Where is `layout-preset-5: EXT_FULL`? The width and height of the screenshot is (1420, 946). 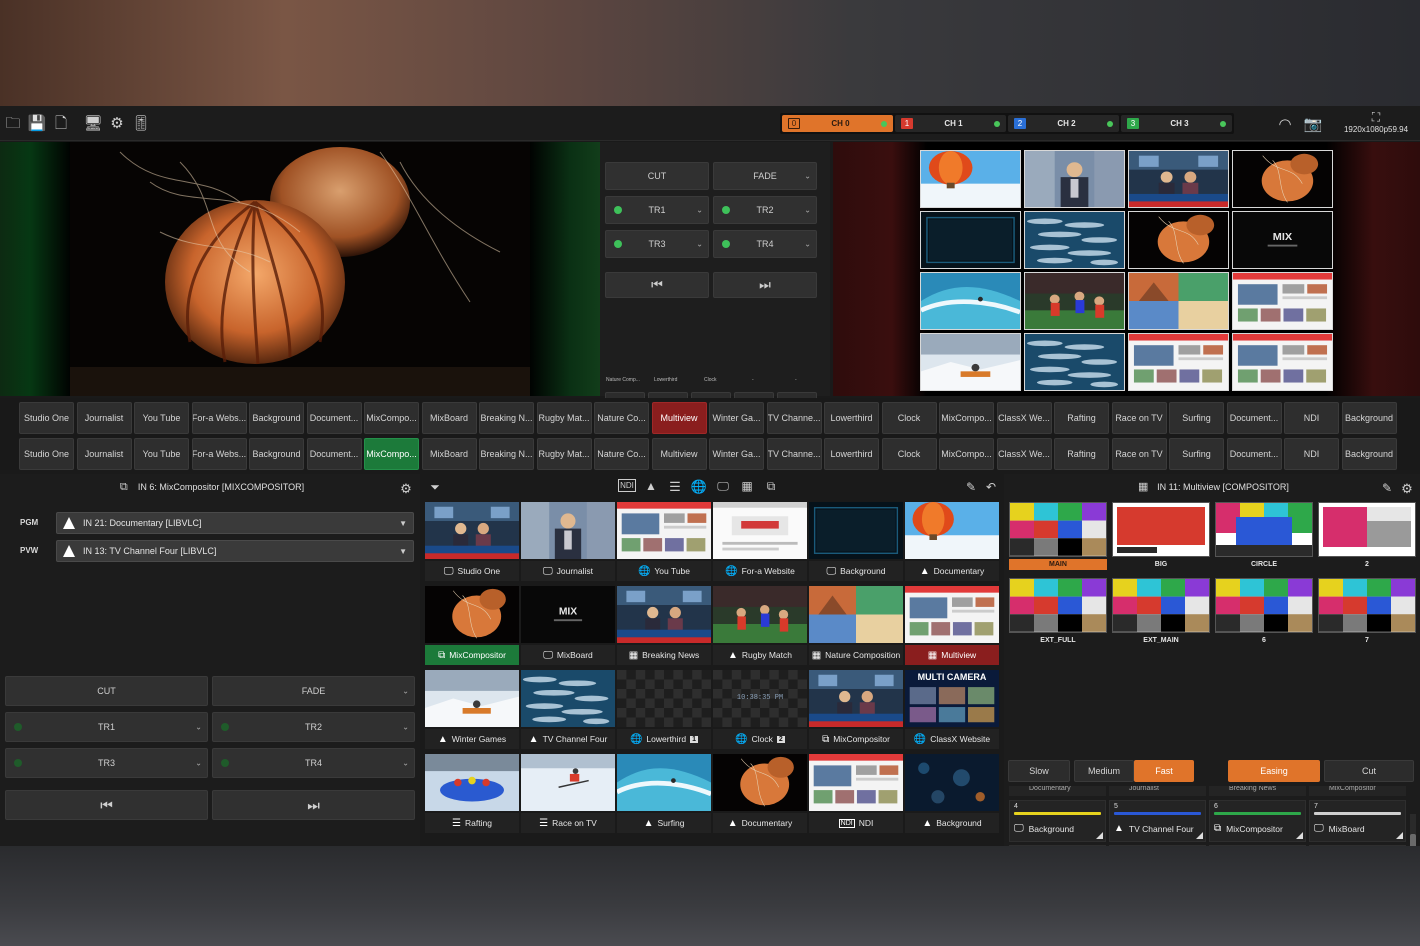
layout-preset-5: EXT_FULL is located at coordinates (1058, 612).